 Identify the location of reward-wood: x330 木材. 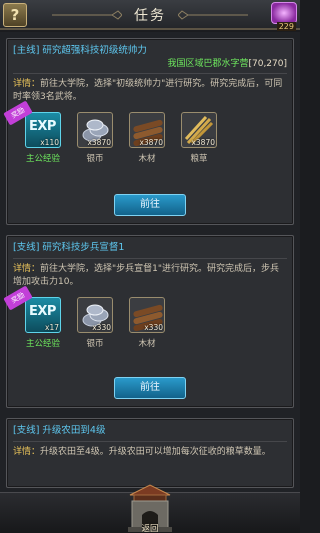
(147, 323).